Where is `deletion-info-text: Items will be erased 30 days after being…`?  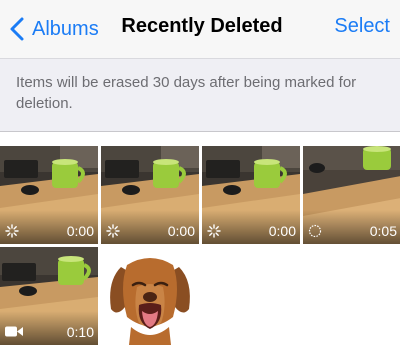 deletion-info-text: Items will be erased 30 days after being… is located at coordinates (186, 93).